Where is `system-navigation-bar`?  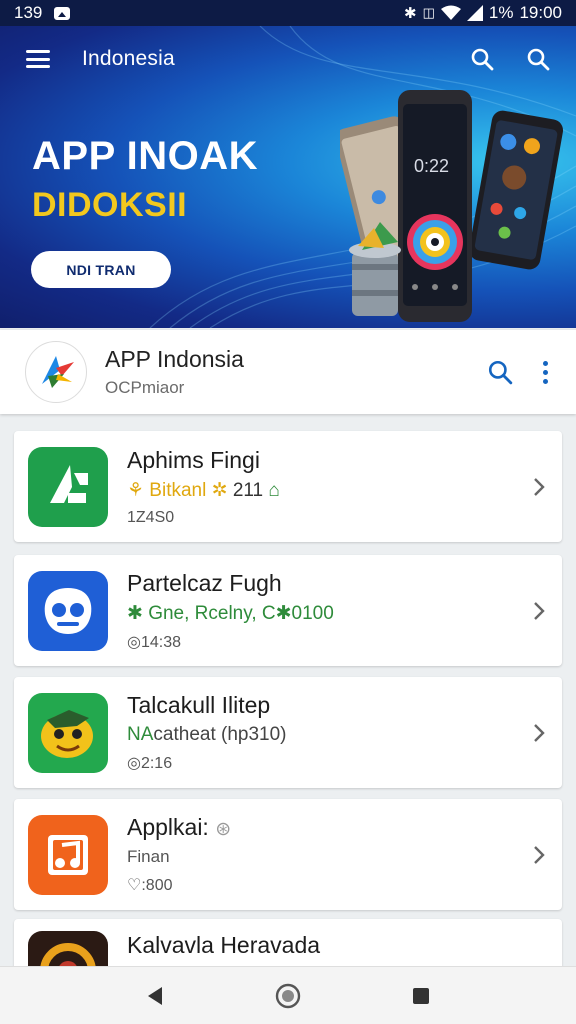
system-navigation-bar is located at coordinates (288, 995).